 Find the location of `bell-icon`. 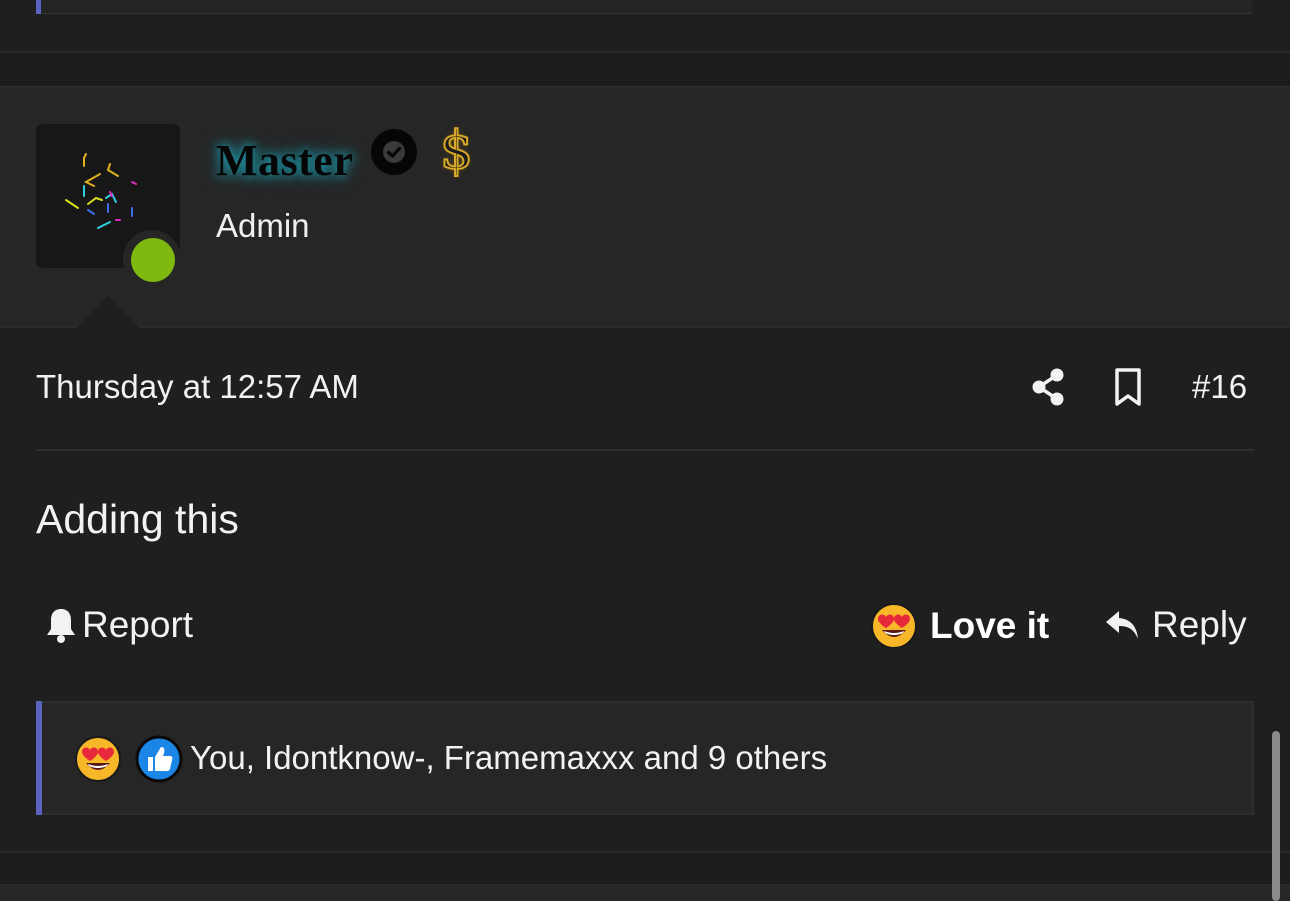

bell-icon is located at coordinates (61, 626).